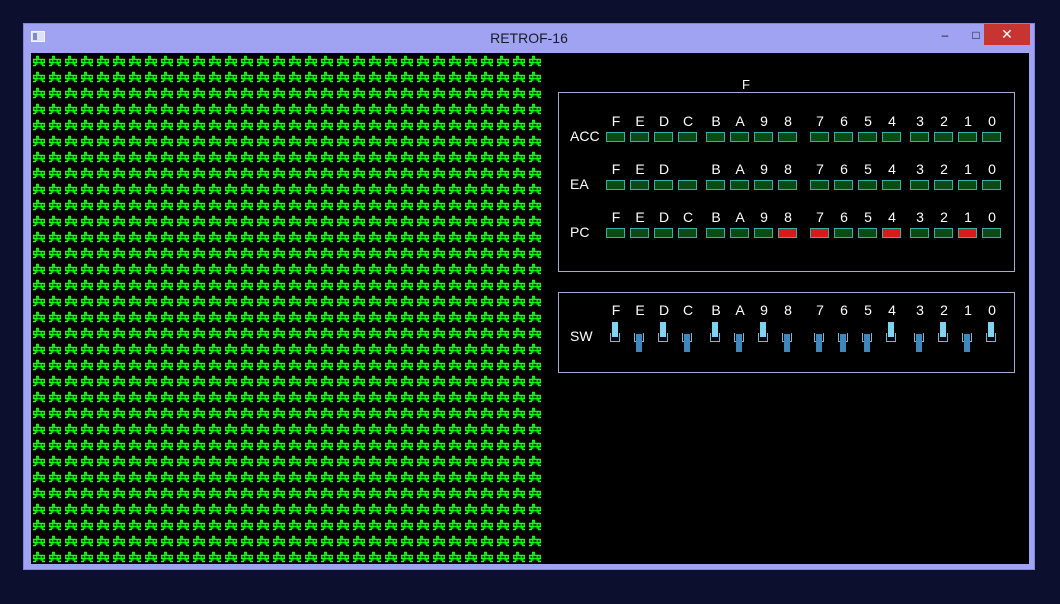 The height and width of the screenshot is (604, 1060). What do you see at coordinates (1007, 34) in the screenshot?
I see `close-button: ✕` at bounding box center [1007, 34].